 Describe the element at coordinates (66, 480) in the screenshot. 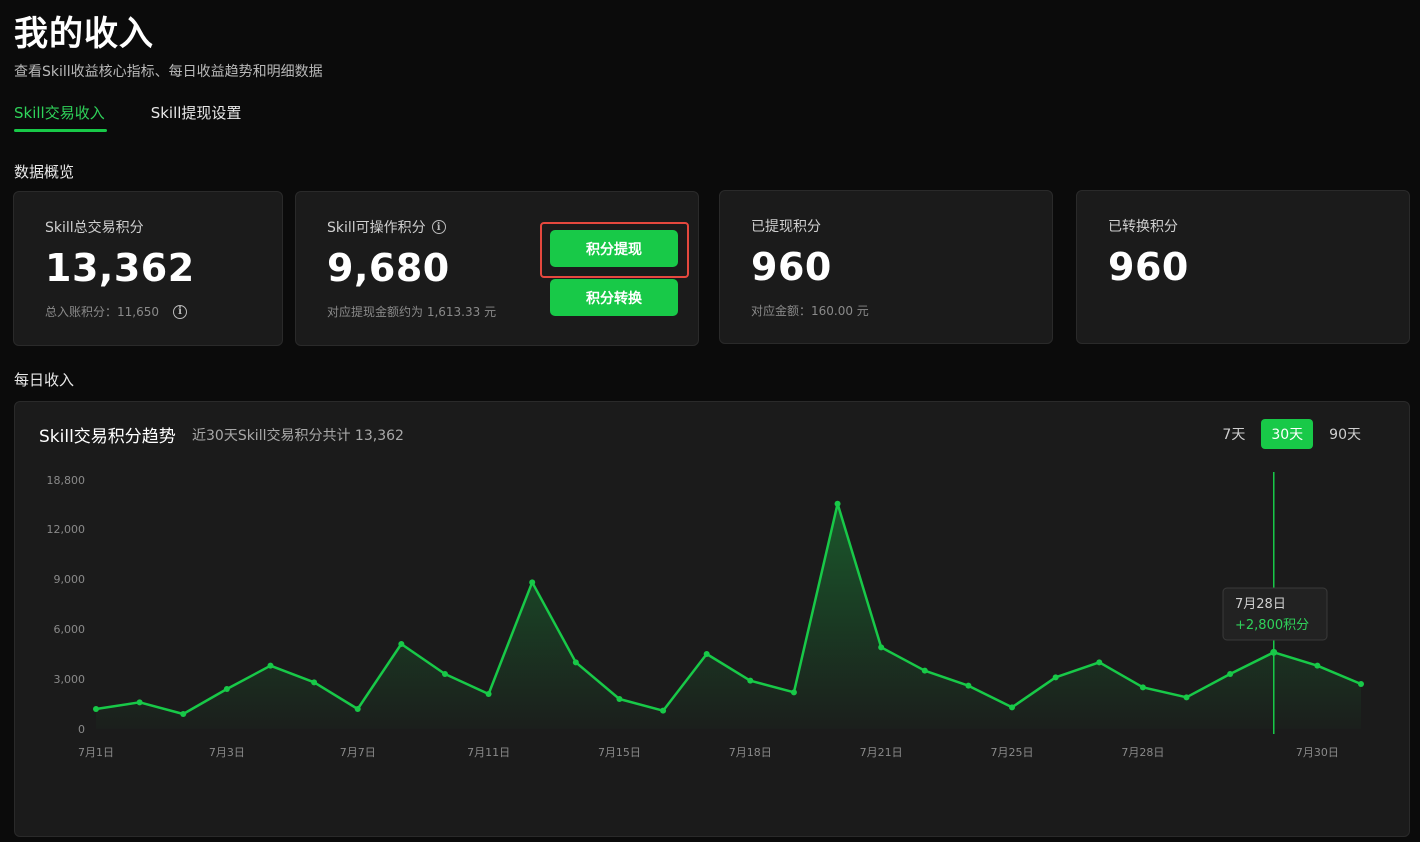

I see `y-tick-label: 18,800` at that location.